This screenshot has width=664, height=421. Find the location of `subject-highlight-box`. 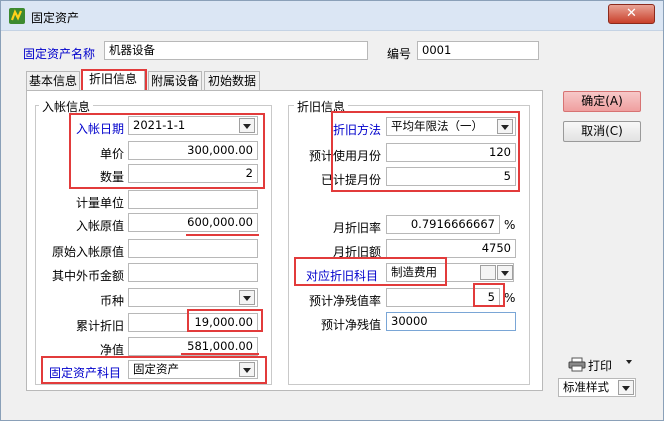

subject-highlight-box is located at coordinates (154, 370).